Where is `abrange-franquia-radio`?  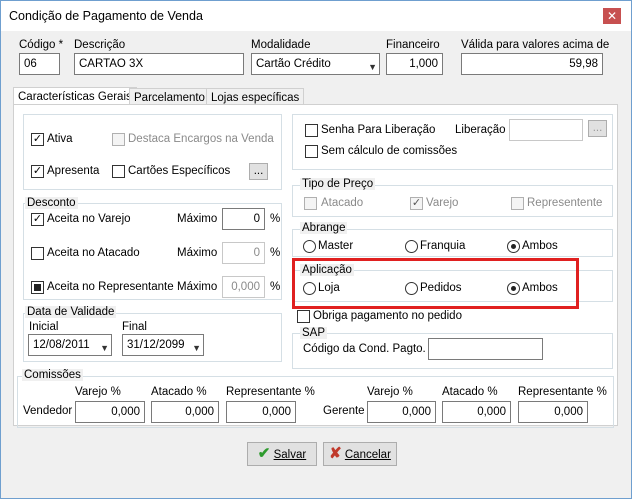 abrange-franquia-radio is located at coordinates (411, 246).